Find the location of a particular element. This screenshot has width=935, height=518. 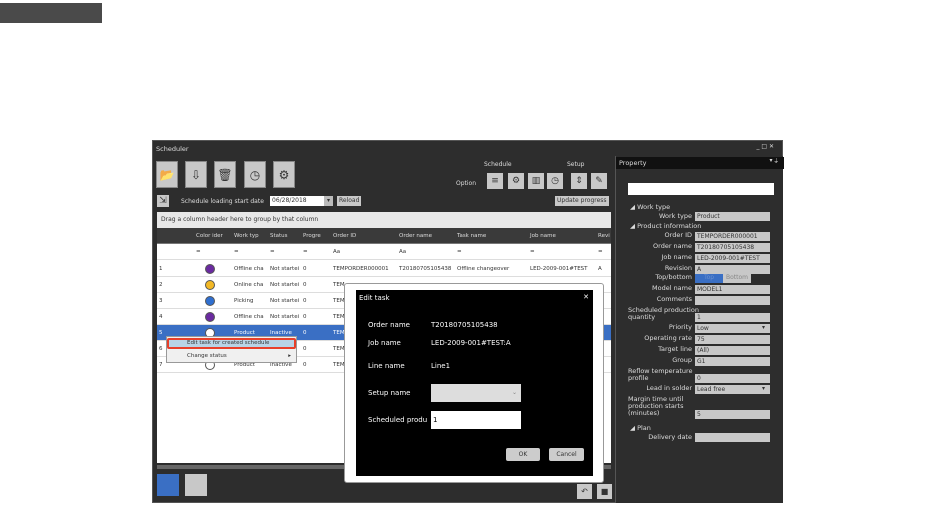

property-label: Group is located at coordinates (682, 360).